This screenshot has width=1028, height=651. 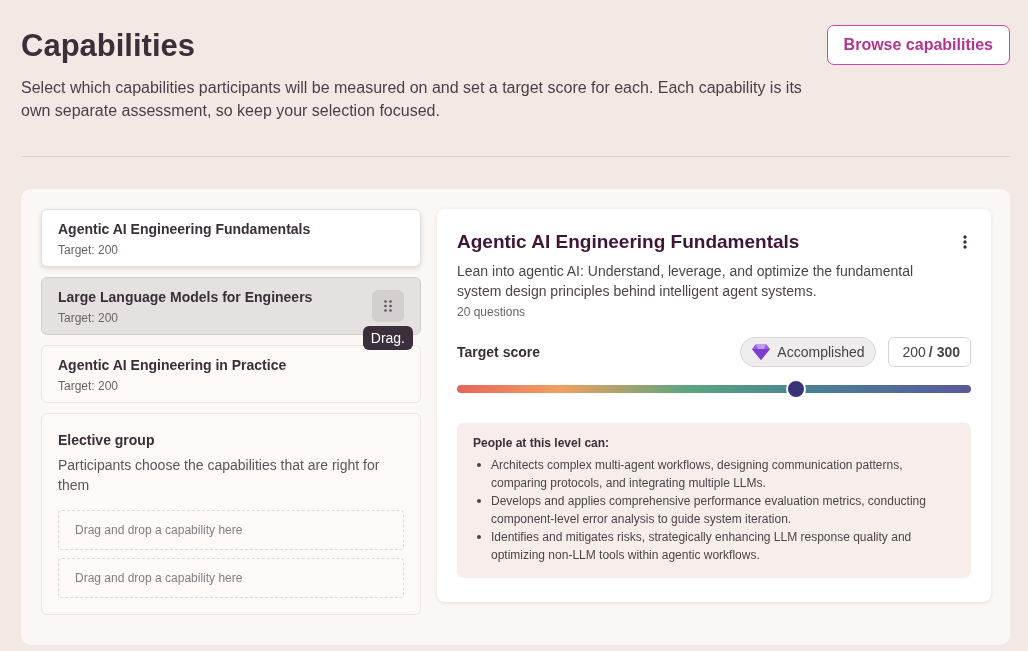 I want to click on capability-name: Agentic AI Engineering Fundamentals, so click(x=185, y=229).